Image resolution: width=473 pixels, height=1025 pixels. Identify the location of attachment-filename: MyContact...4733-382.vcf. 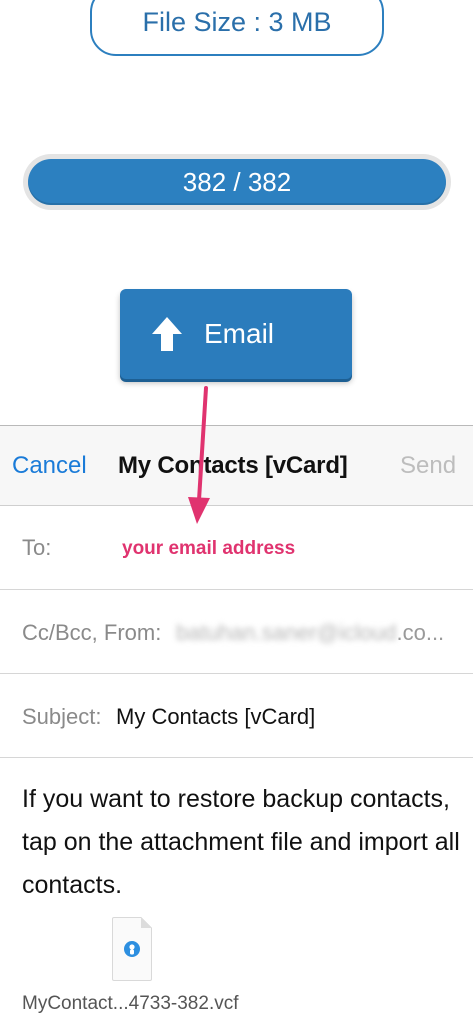
(130, 1003).